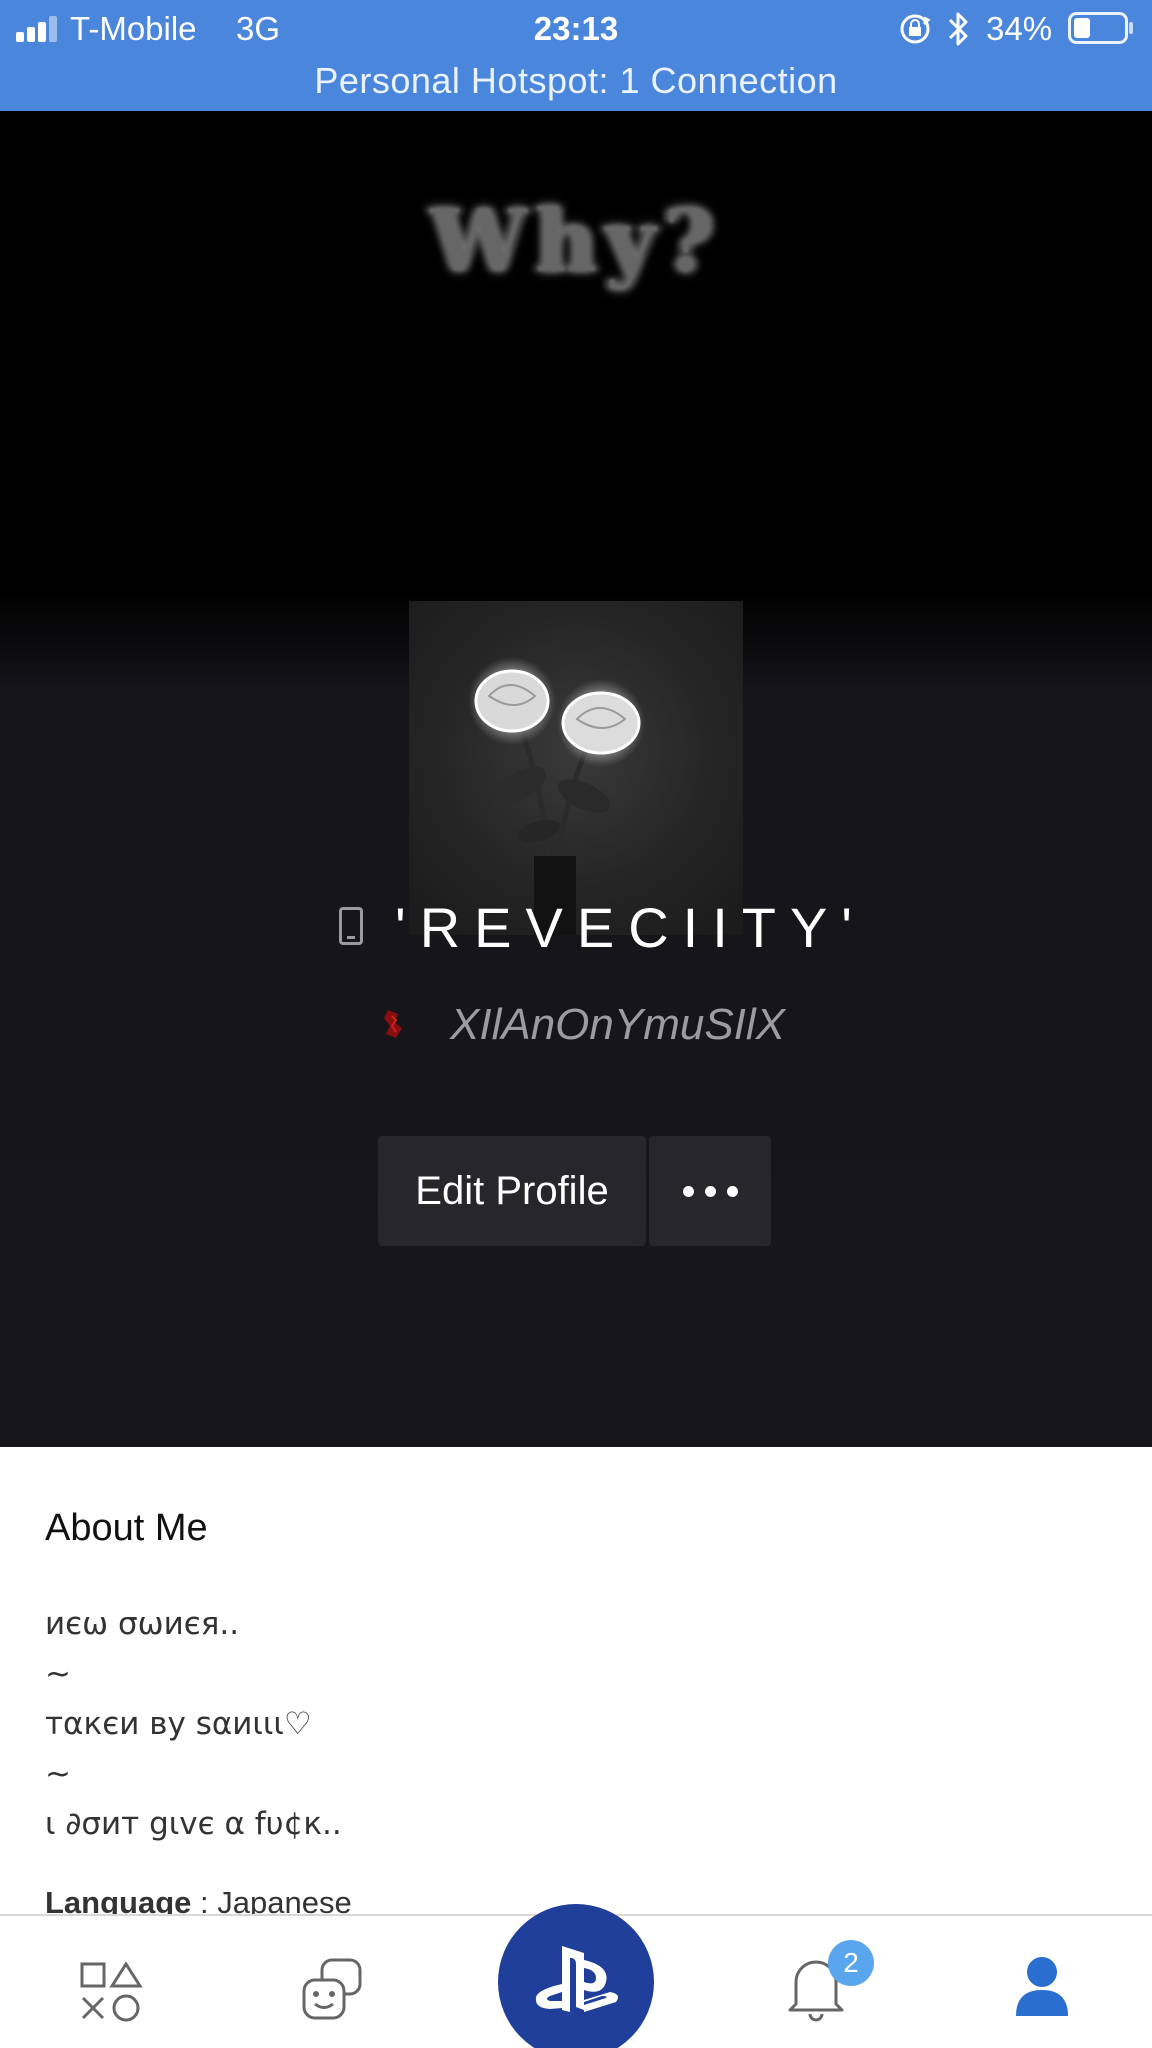 Image resolution: width=1152 pixels, height=2048 pixels. I want to click on playstation-logo-icon, so click(576, 1979).